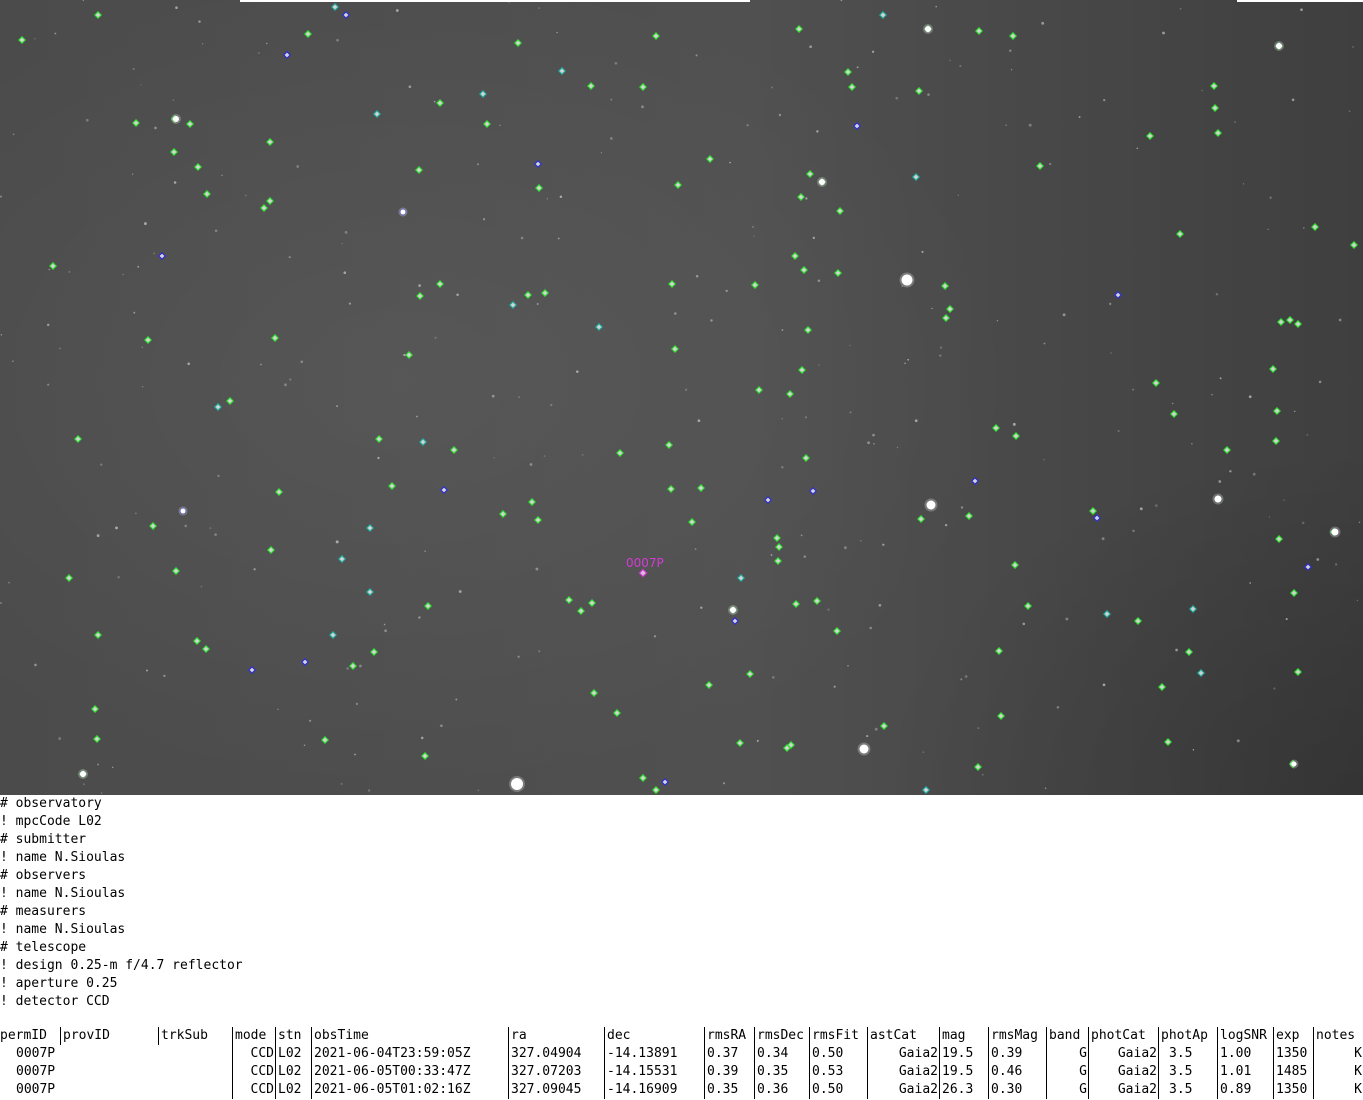 The image size is (1363, 1100). Describe the element at coordinates (1292, 1054) in the screenshot. I see `cell-exp: 1350` at that location.